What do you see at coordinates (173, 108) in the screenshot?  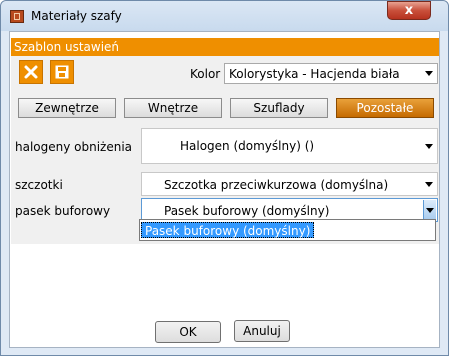 I see `tab-wnetrze: Wnętrze` at bounding box center [173, 108].